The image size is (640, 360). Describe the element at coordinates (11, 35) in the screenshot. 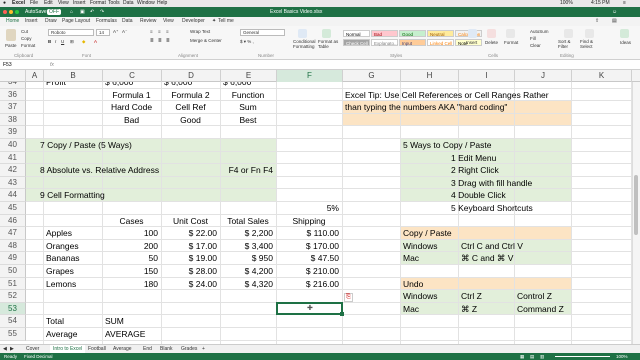

I see `paste-icon` at that location.